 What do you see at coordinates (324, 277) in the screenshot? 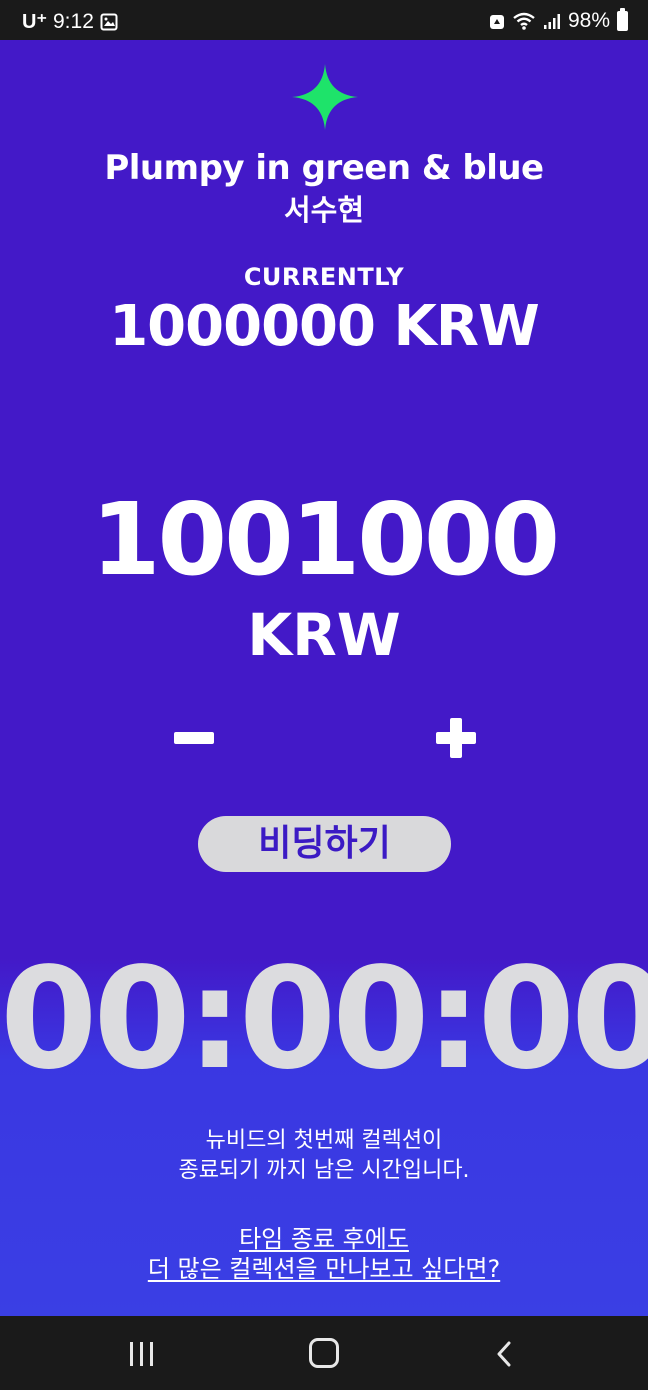
I see `current-price-label: CURRENTLY` at bounding box center [324, 277].